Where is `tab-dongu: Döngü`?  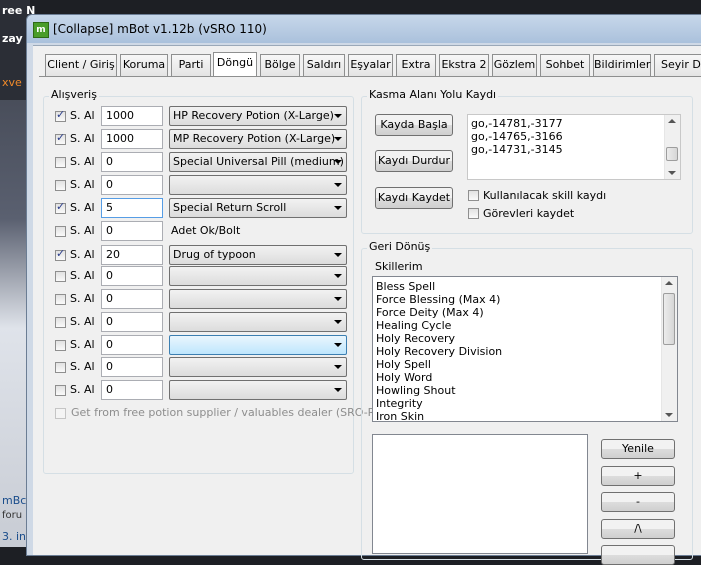
tab-dongu: Döngü is located at coordinates (235, 64).